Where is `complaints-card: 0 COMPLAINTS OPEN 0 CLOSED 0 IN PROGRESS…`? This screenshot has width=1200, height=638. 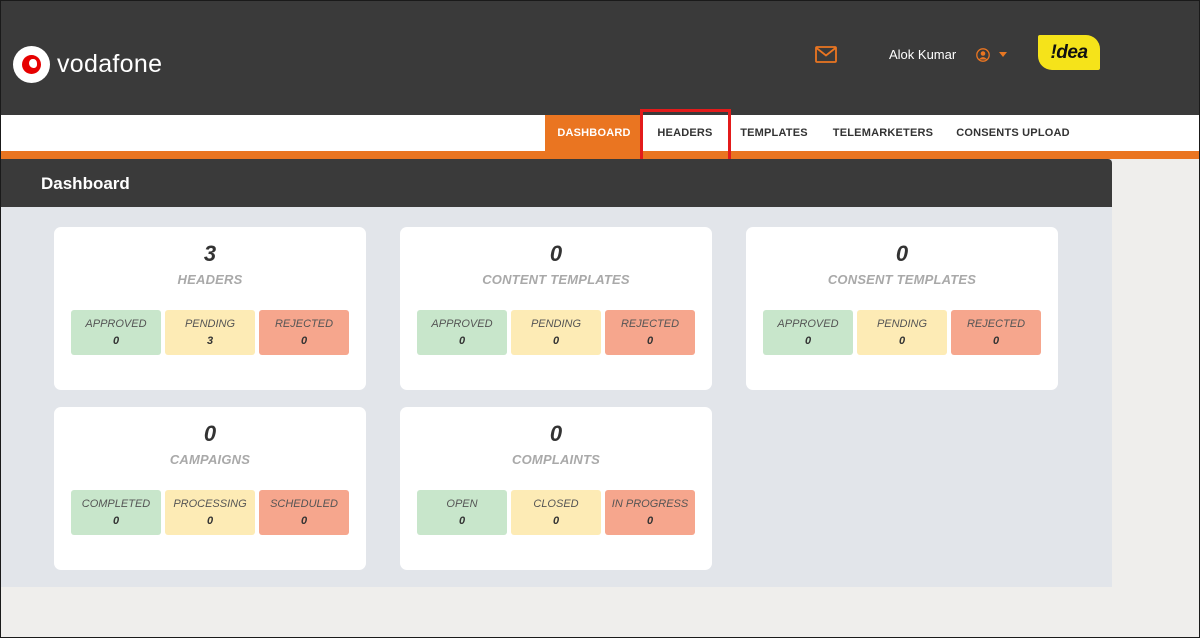 complaints-card: 0 COMPLAINTS OPEN 0 CLOSED 0 IN PROGRESS… is located at coordinates (556, 488).